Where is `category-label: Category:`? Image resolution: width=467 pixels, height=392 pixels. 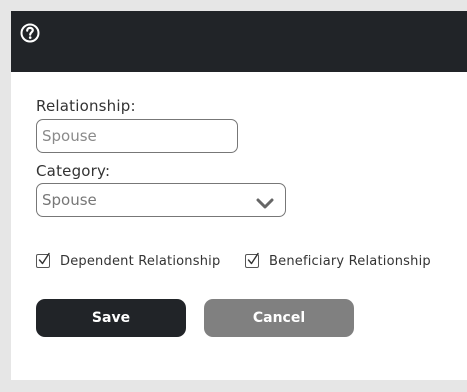
category-label: Category: is located at coordinates (73, 171).